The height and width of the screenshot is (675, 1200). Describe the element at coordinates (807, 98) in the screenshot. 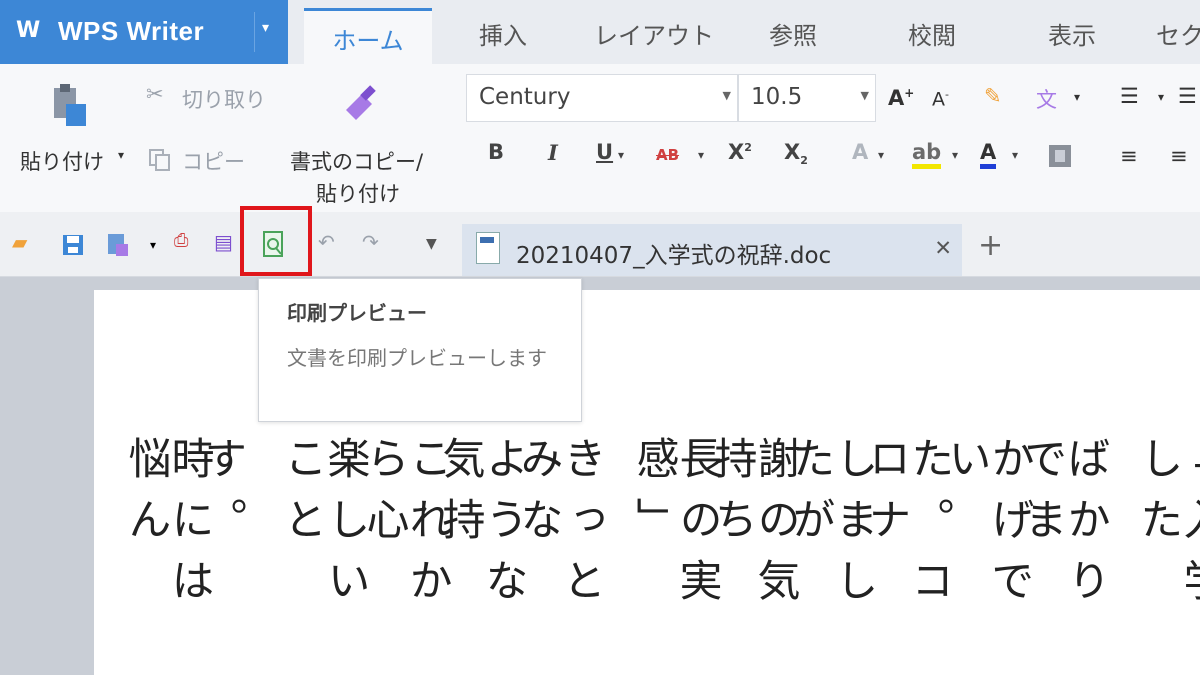

I see `font-size-select: 10.5 ▼` at that location.